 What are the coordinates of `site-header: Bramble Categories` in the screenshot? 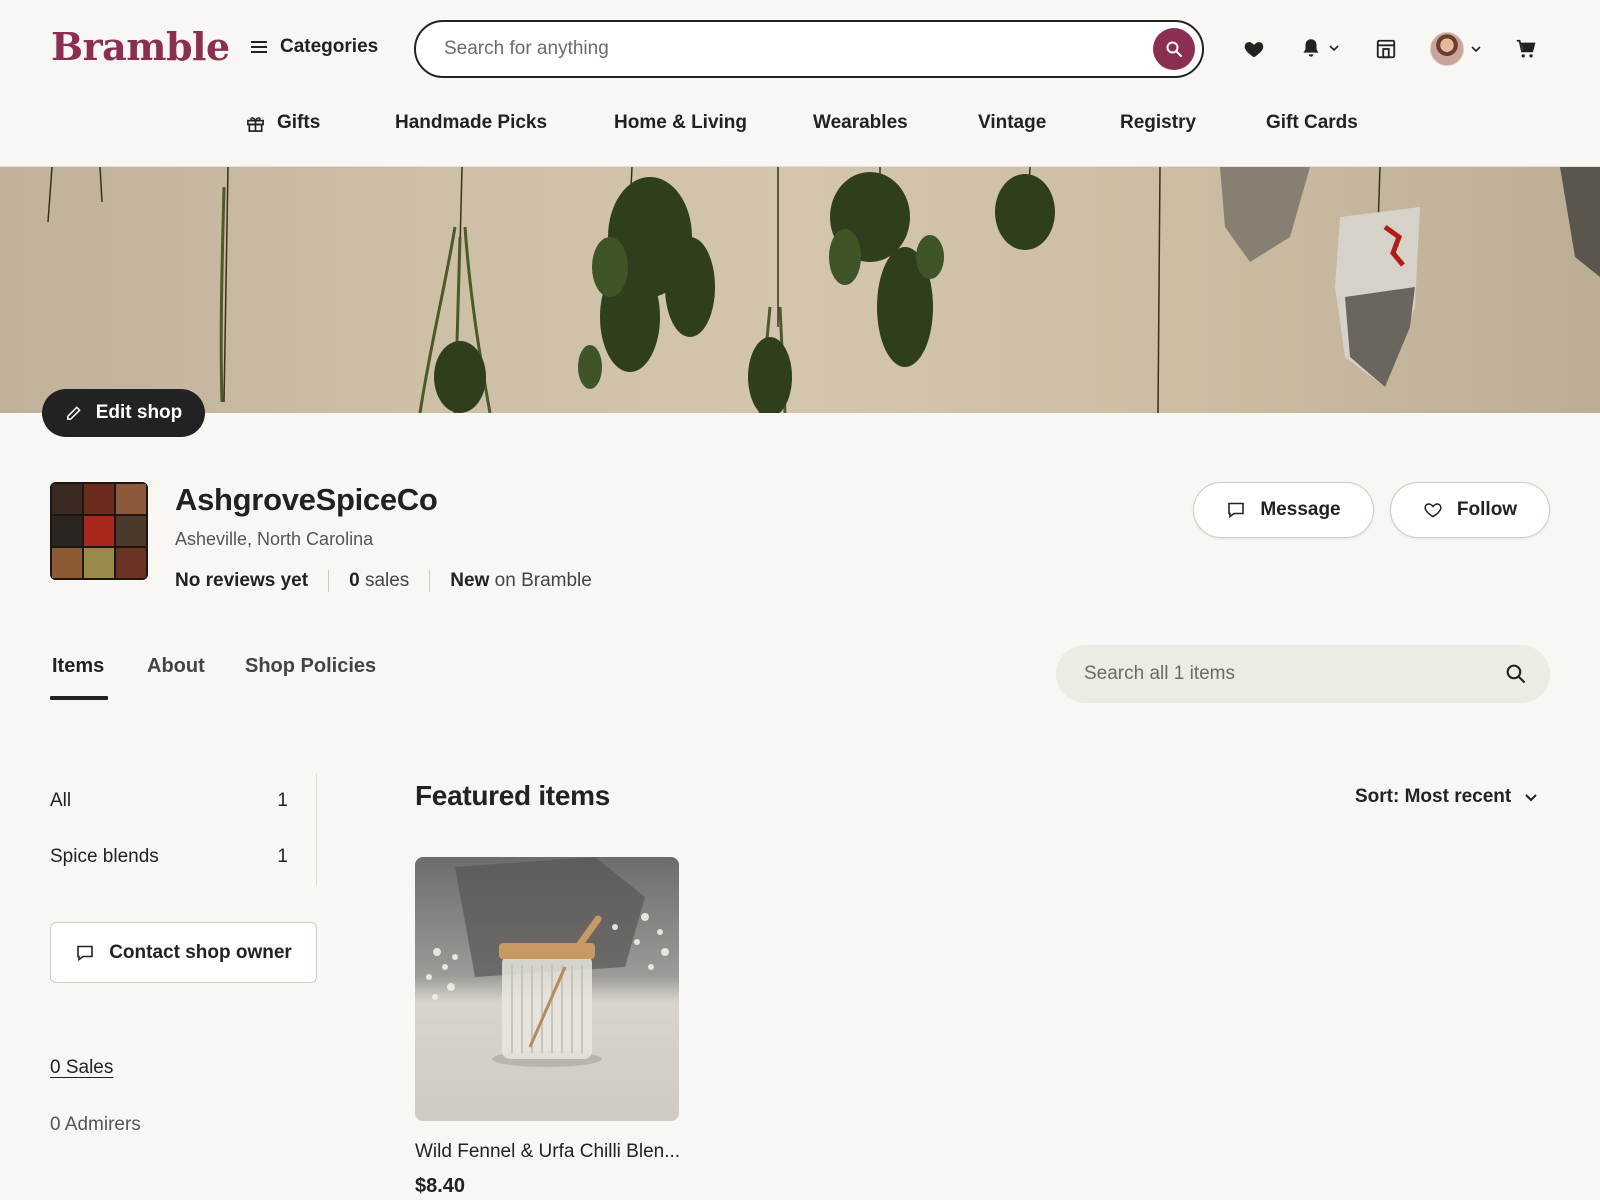 It's located at (800, 49).